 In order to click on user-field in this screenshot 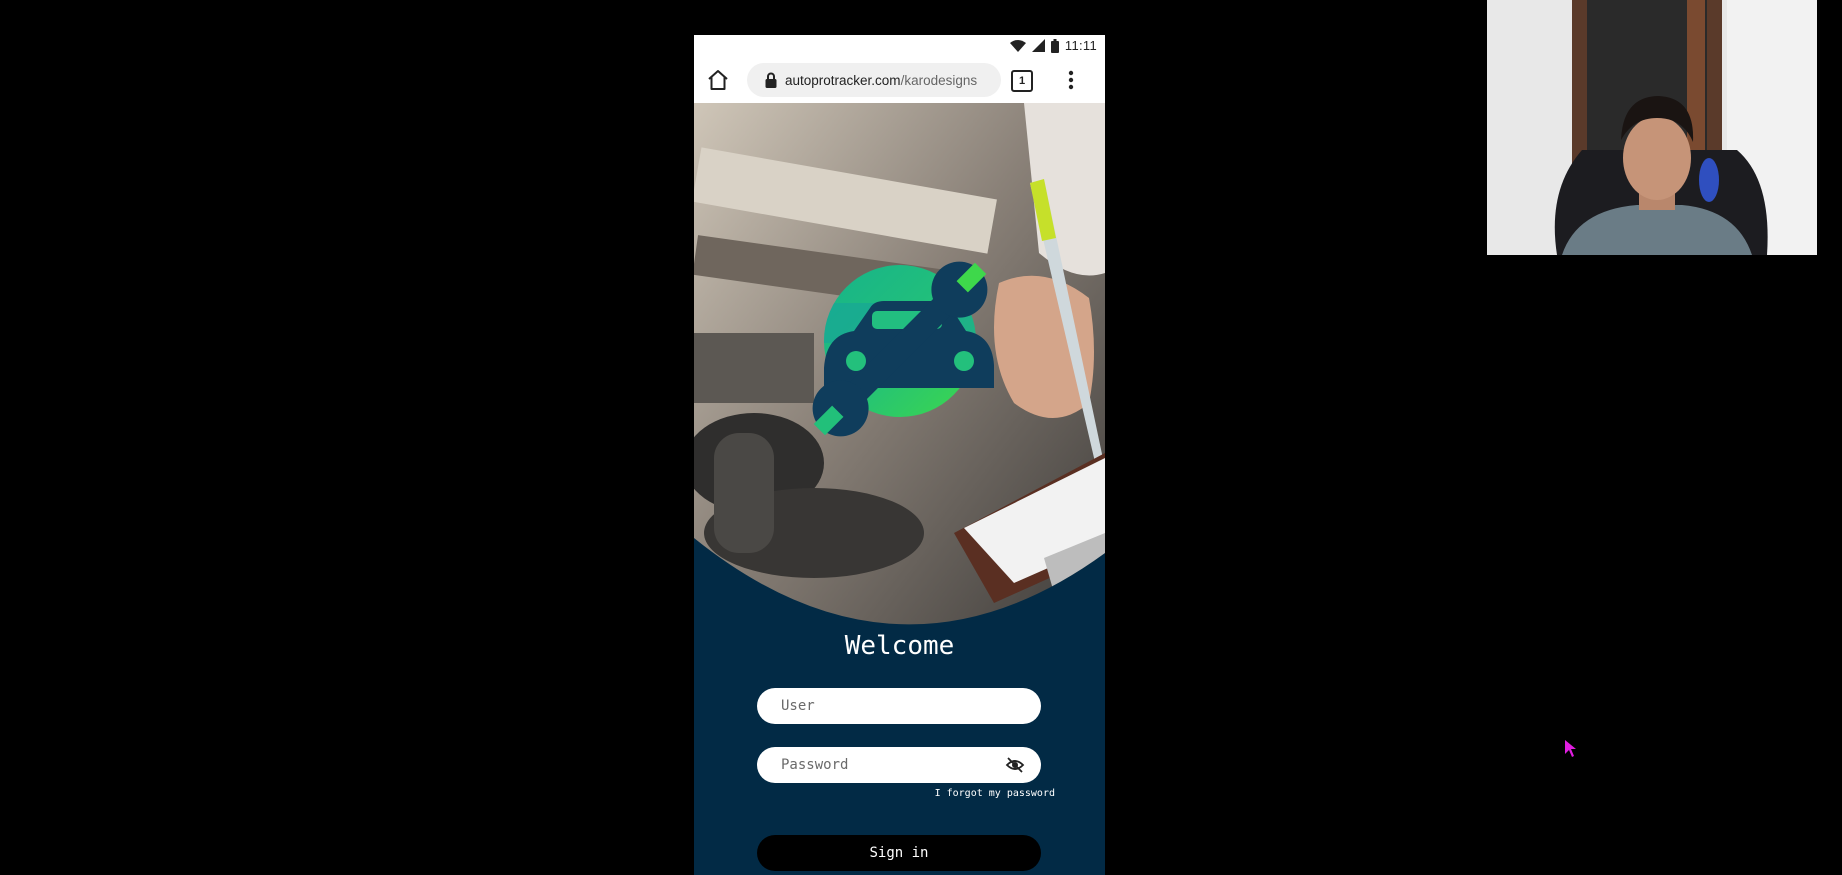, I will do `click(899, 706)`.